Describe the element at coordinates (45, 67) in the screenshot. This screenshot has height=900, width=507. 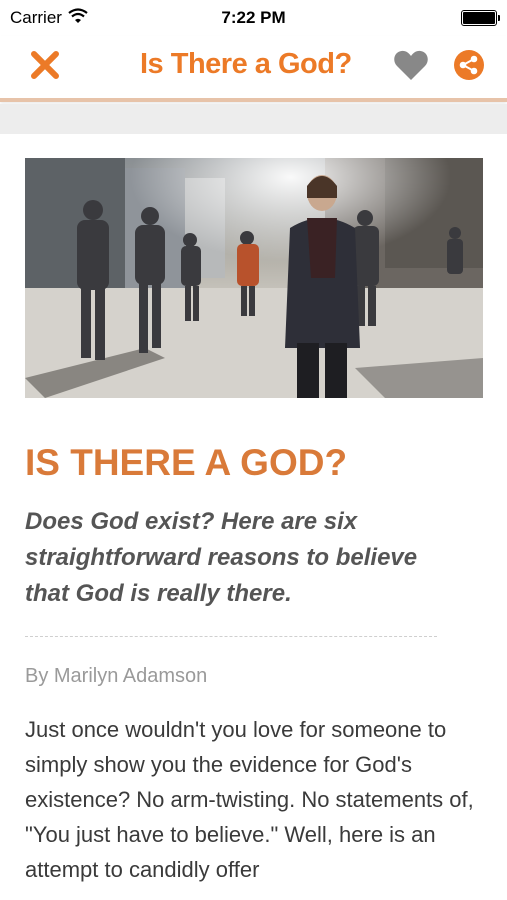
I see `close-icon` at that location.